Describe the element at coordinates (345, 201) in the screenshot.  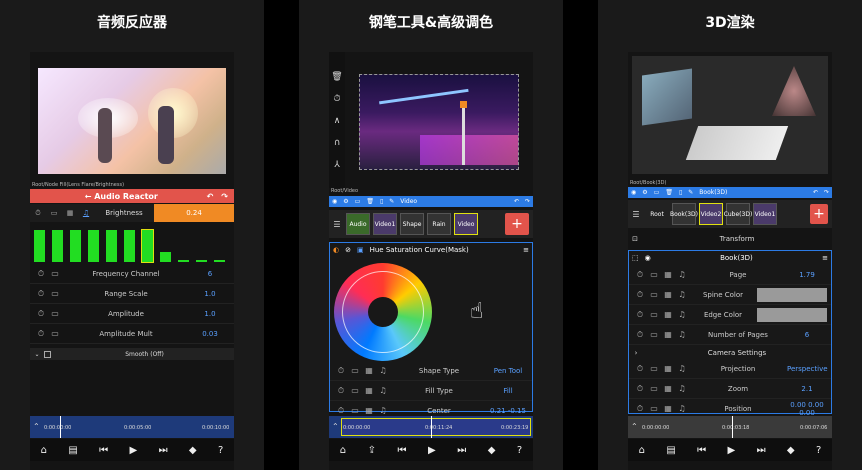
I see `settings-icon: ⚙` at that location.